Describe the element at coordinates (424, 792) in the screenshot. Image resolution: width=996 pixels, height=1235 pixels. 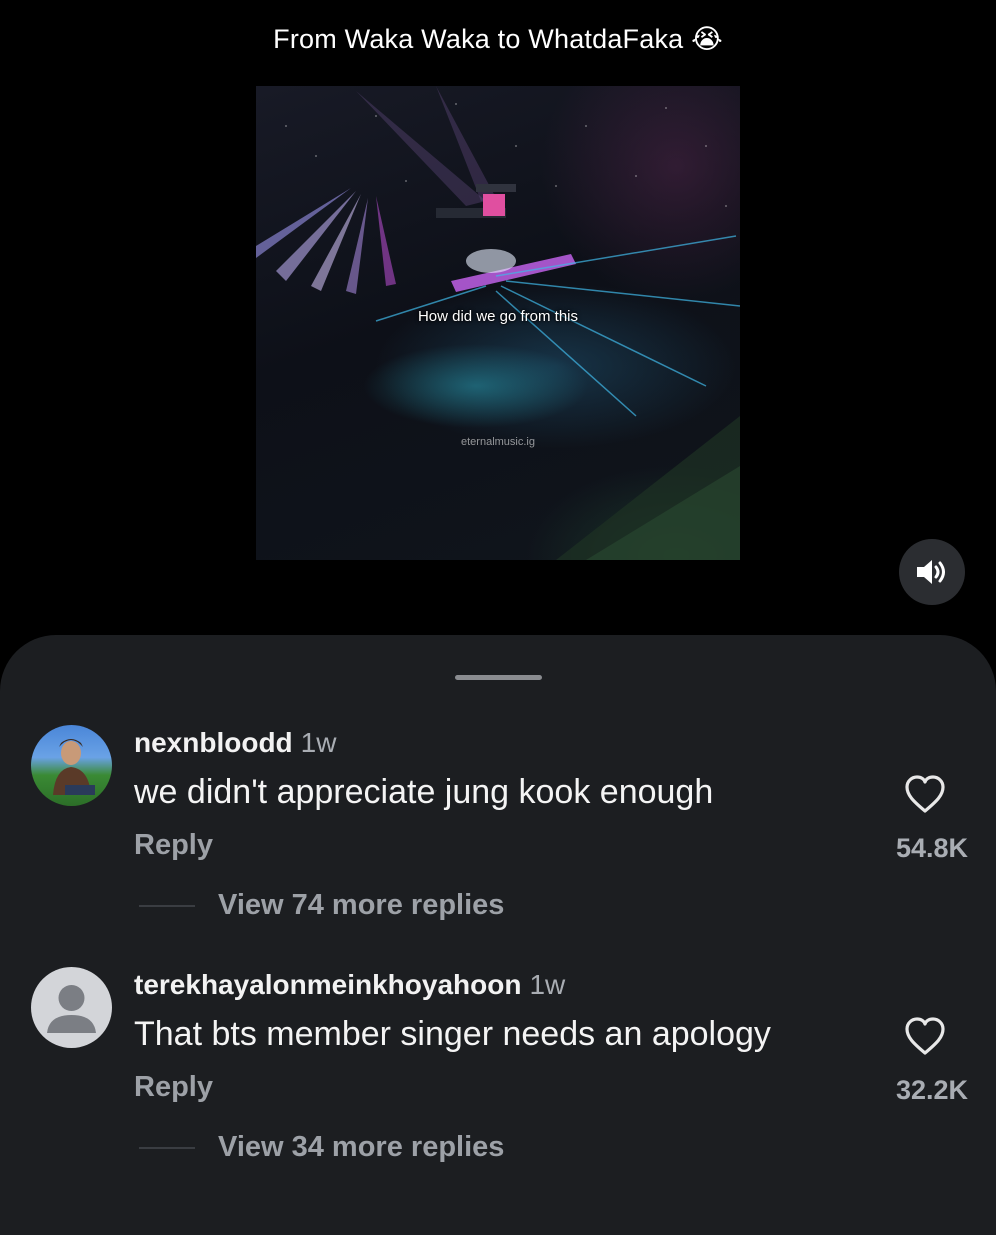
I see `comment-text: we didn't appreciate jung kook enough` at that location.